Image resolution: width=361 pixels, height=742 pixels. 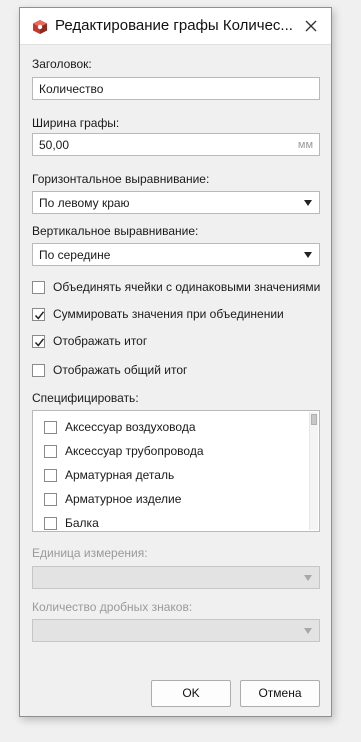 I want to click on list-item-label: Аксессуар воздуховода, so click(x=130, y=427).